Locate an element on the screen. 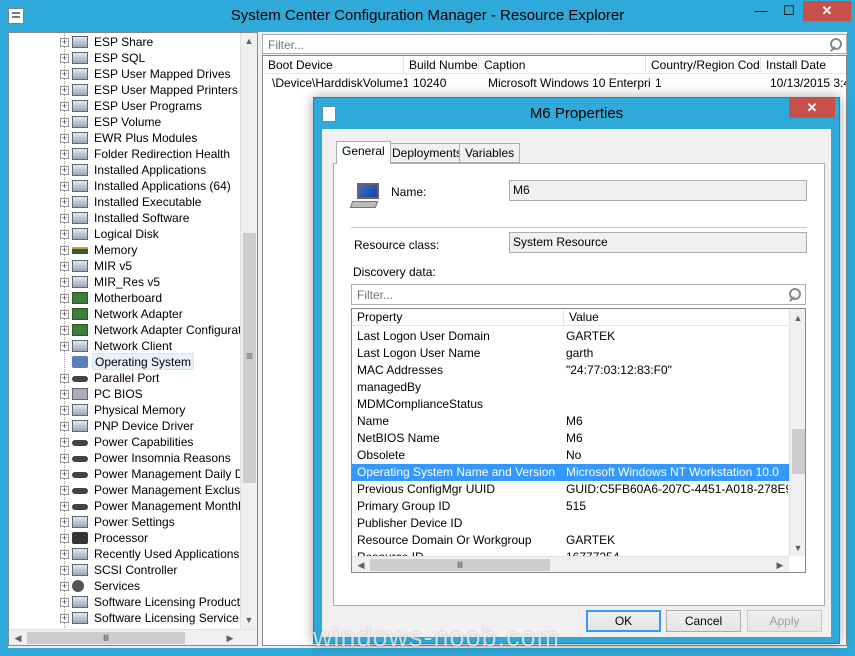 This screenshot has width=855, height=656. close-button: ✕ is located at coordinates (827, 11).